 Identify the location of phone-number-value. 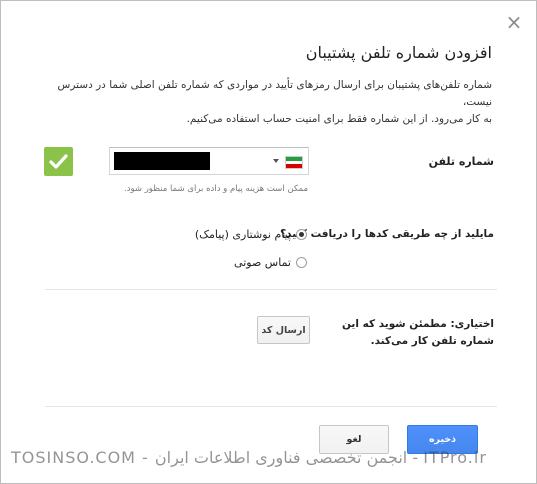
(162, 161).